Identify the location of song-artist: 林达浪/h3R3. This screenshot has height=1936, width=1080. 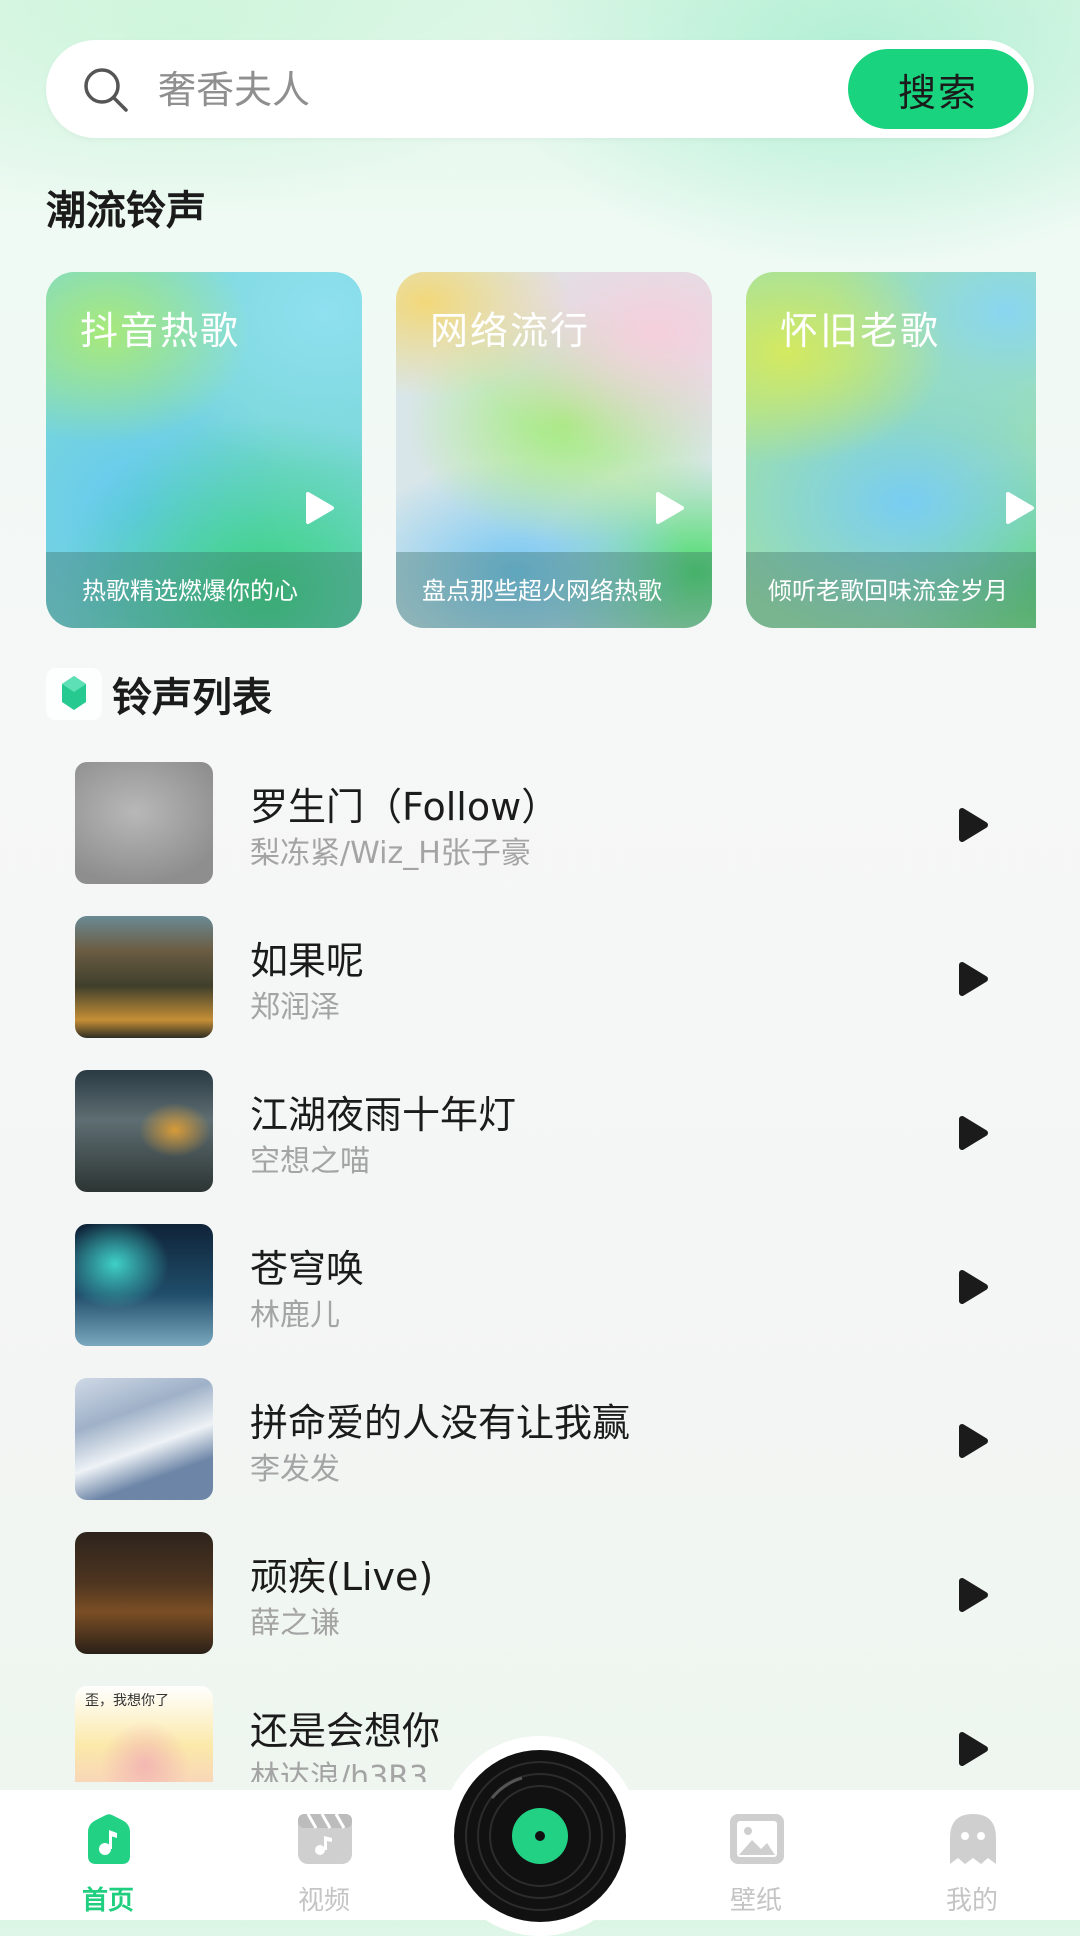
(339, 1771).